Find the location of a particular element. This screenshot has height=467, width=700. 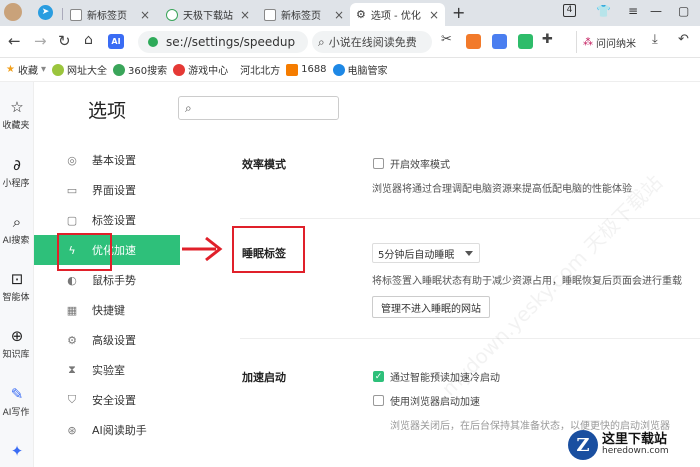

puzzle-icon: ✚ is located at coordinates (547, 39).